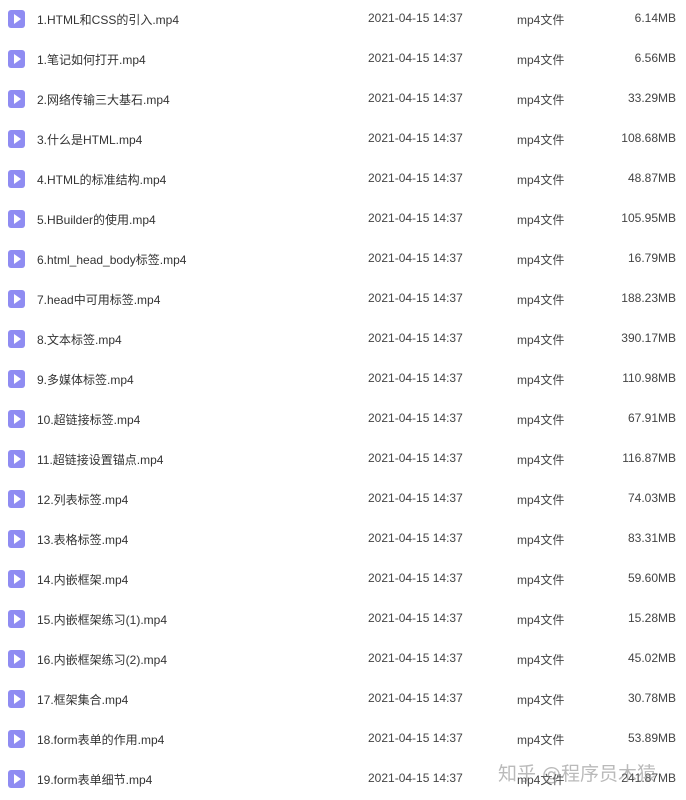  I want to click on file-size: 30.78MB, so click(651, 698).